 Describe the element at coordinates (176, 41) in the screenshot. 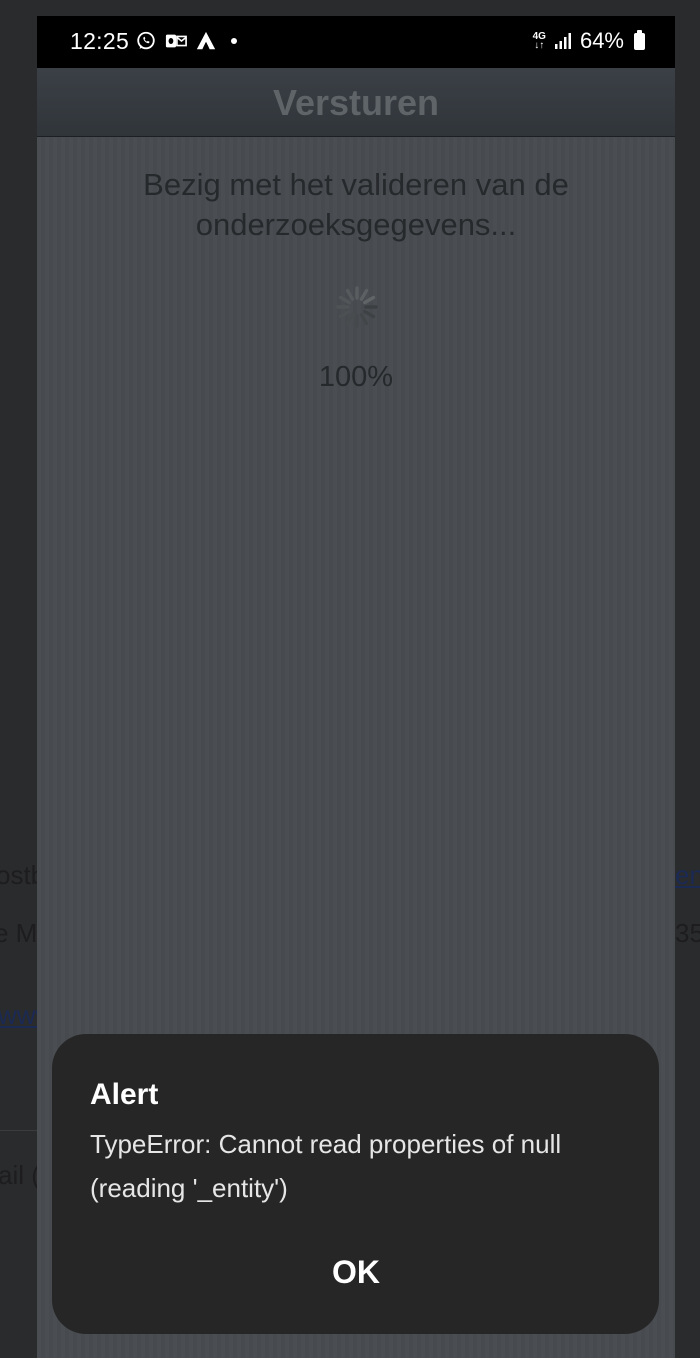

I see `outlook-icon` at that location.